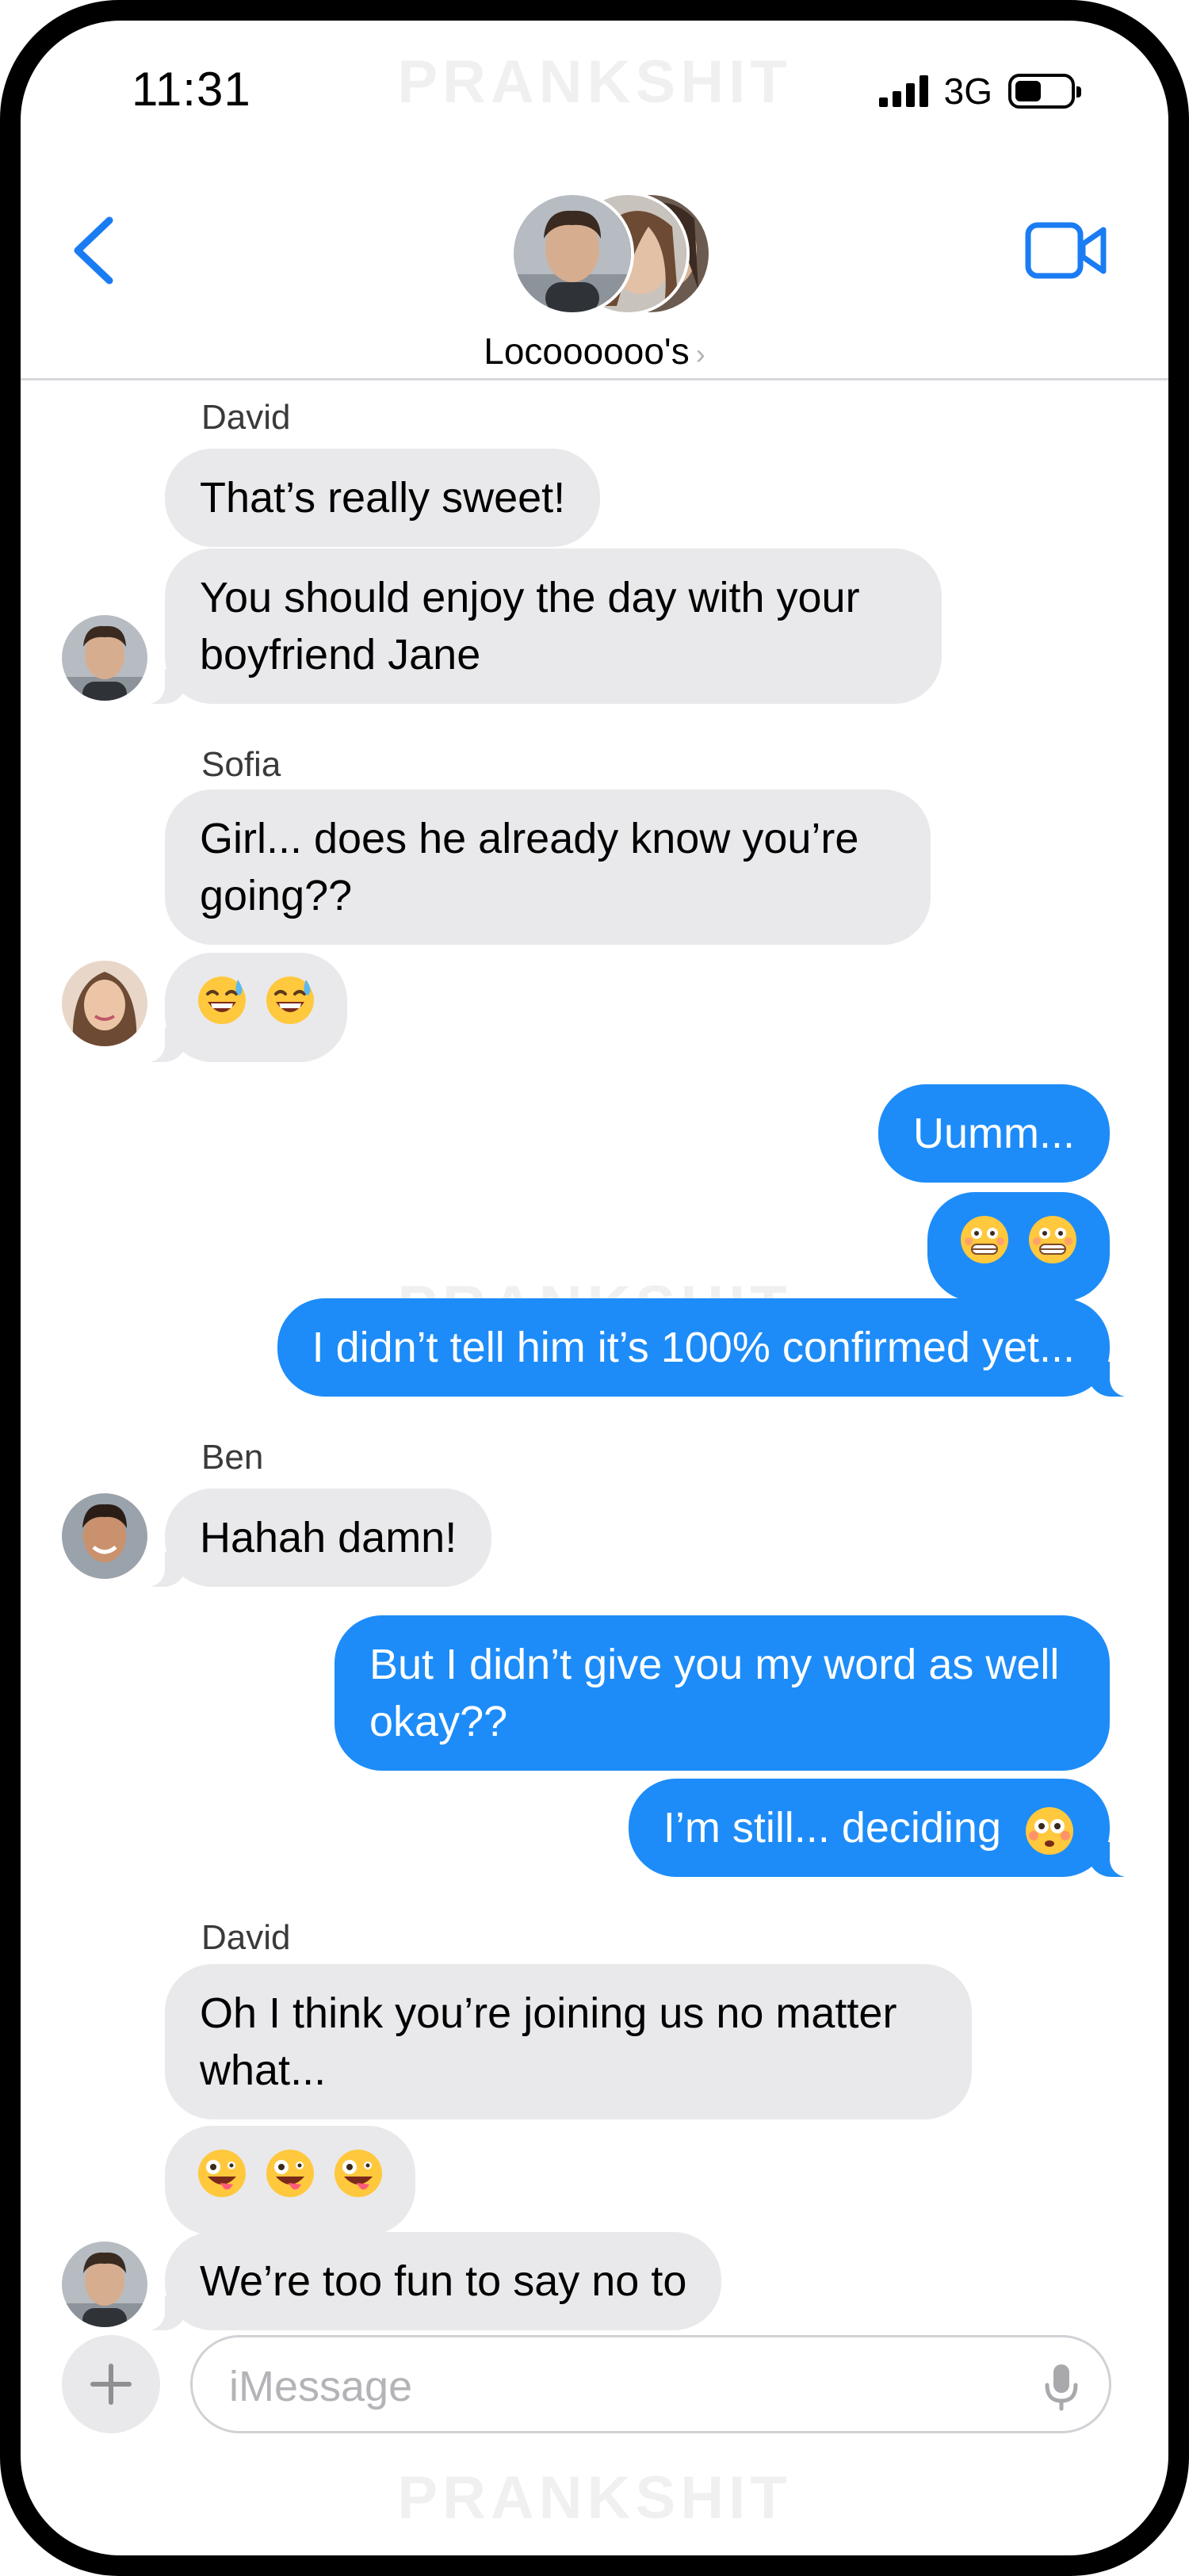 The height and width of the screenshot is (2576, 1189). I want to click on status-indicators: 3G, so click(979, 91).